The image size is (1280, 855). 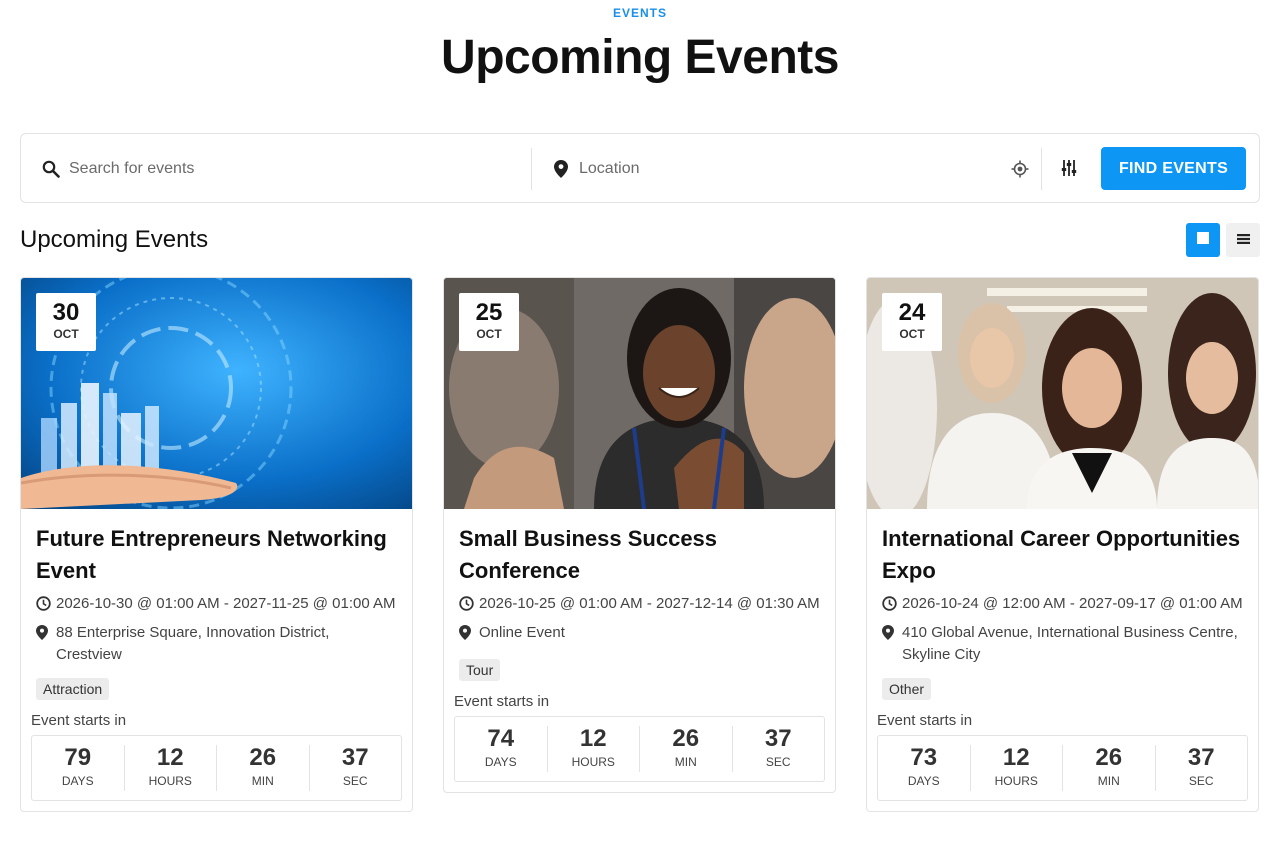 I want to click on date-badge: 25 OCT, so click(x=489, y=322).